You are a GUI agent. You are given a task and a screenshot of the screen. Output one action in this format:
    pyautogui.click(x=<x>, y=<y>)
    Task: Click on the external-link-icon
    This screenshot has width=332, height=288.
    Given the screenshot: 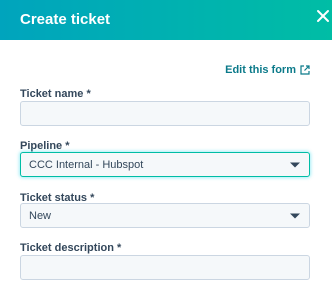 What is the action you would take?
    pyautogui.click(x=305, y=70)
    